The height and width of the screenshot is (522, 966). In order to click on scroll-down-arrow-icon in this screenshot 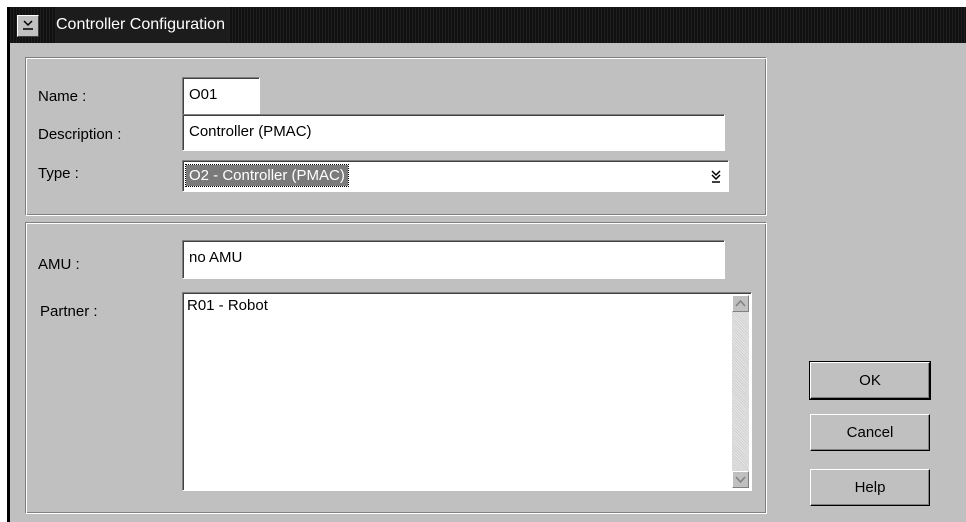, I will do `click(740, 480)`.